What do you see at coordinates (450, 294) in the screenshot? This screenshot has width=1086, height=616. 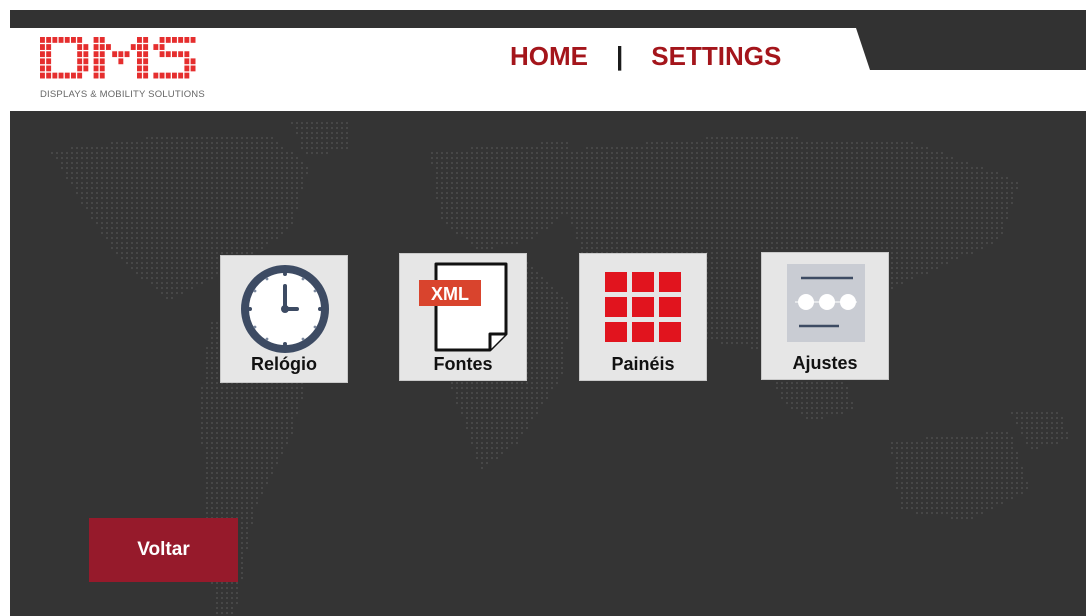 I see `xml-badge-text: XML` at bounding box center [450, 294].